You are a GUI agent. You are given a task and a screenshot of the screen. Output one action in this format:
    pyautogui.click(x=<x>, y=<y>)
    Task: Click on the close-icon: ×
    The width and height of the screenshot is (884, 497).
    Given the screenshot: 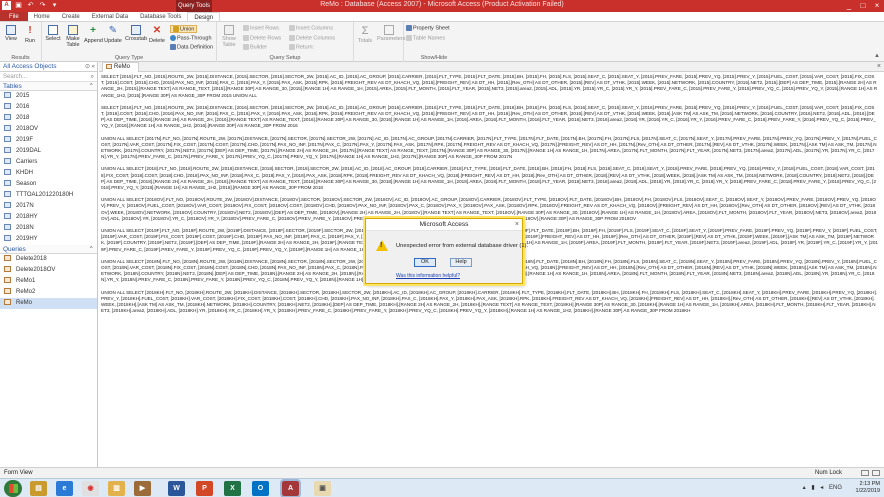 What is the action you would take?
    pyautogui.click(x=517, y=225)
    